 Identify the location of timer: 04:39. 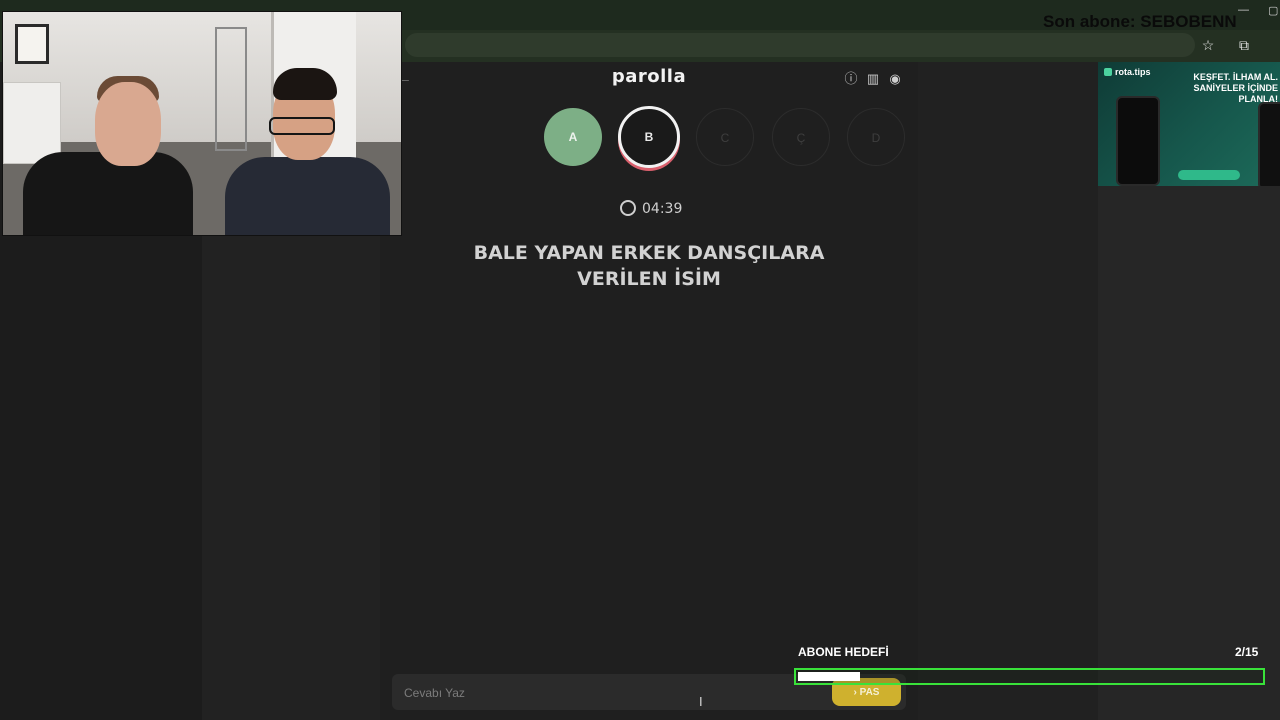
(651, 208).